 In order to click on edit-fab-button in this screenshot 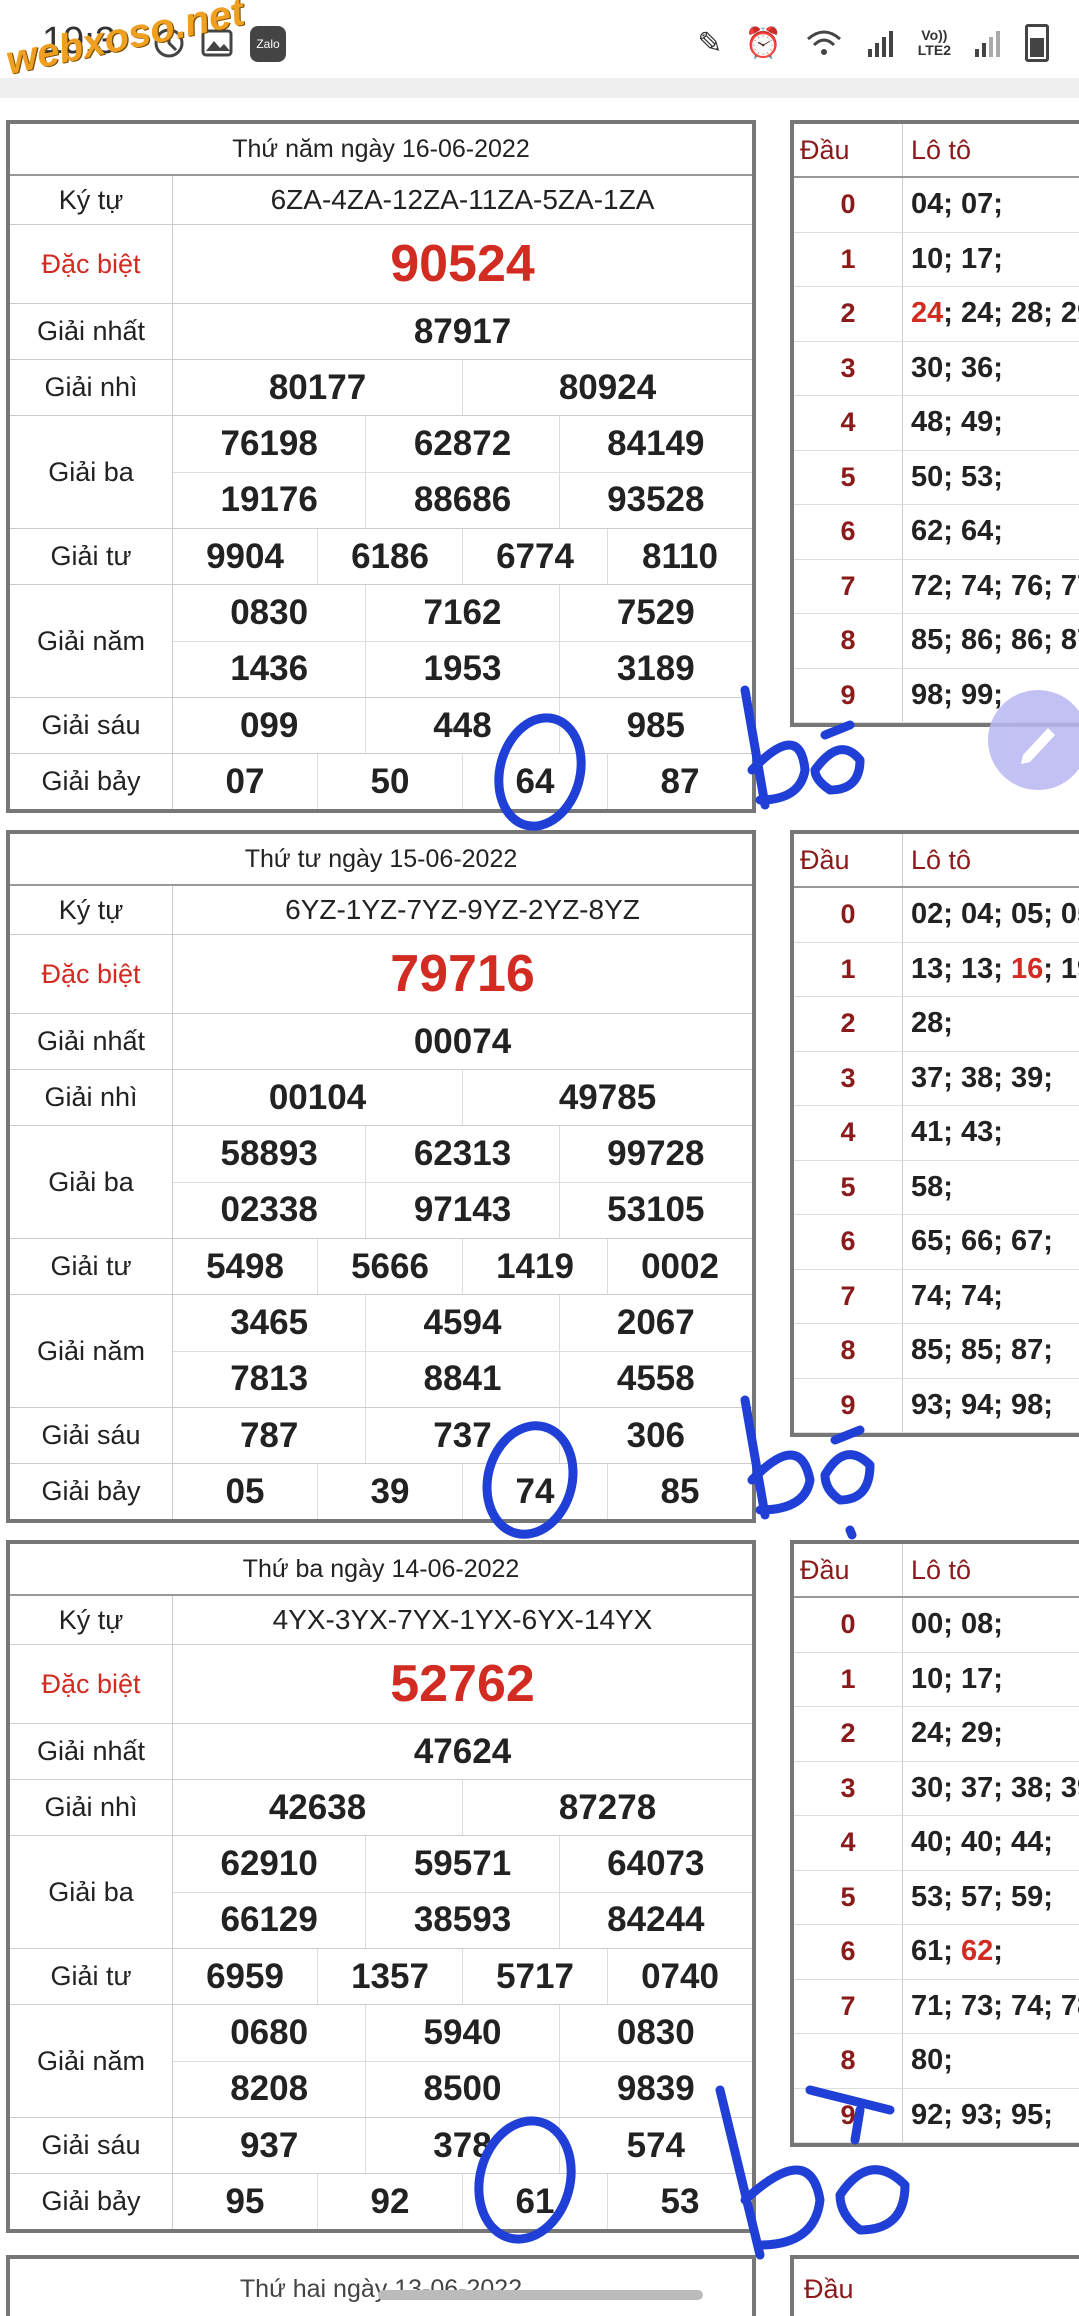, I will do `click(1033, 740)`.